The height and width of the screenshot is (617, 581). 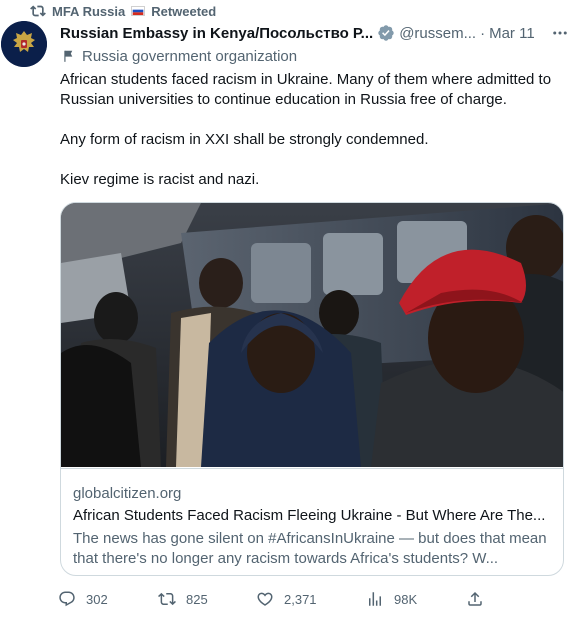 I want to click on like-count: 2,371, so click(x=300, y=599).